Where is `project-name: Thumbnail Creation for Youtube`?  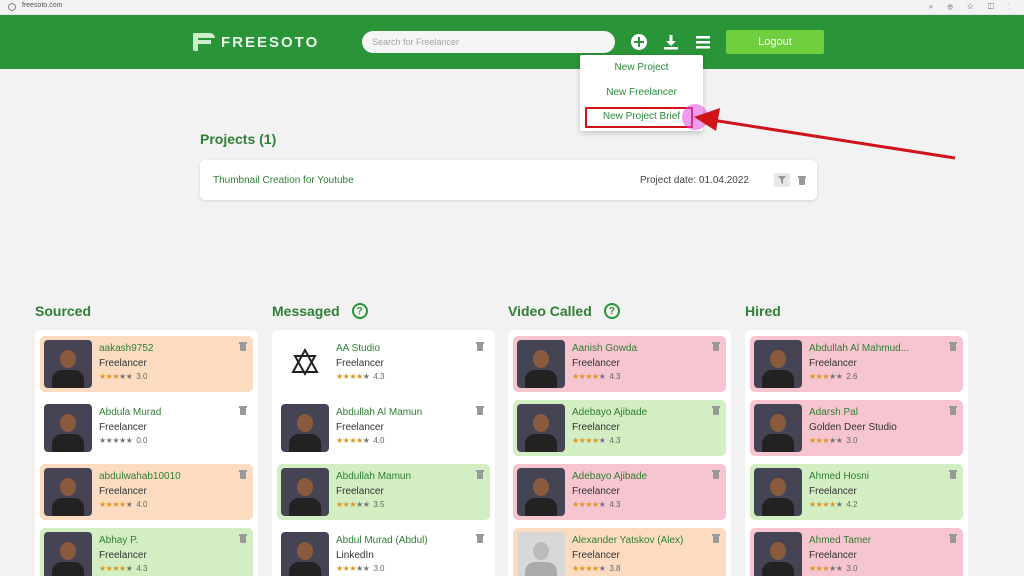 project-name: Thumbnail Creation for Youtube is located at coordinates (283, 180).